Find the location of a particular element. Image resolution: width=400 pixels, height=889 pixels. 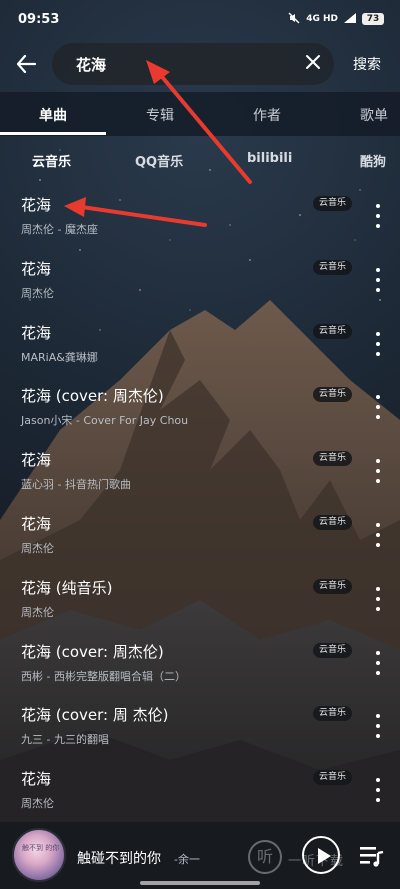

back-arrow-icon is located at coordinates (26, 64).